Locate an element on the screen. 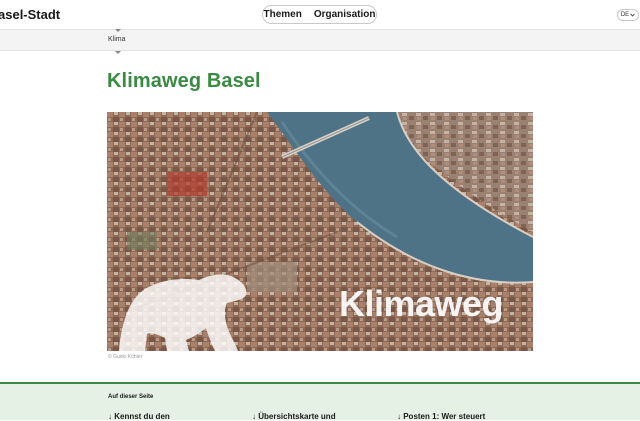 The height and width of the screenshot is (421, 640). site-header: asel-Stadt Themen Organisation DE is located at coordinates (320, 15).